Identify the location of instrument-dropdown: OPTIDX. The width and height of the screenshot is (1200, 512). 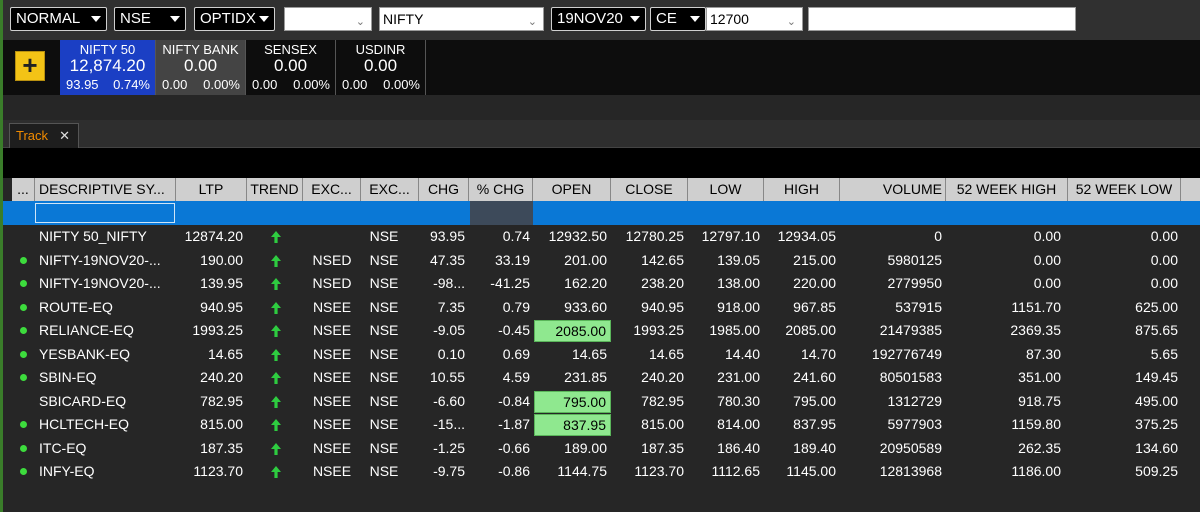
(234, 19).